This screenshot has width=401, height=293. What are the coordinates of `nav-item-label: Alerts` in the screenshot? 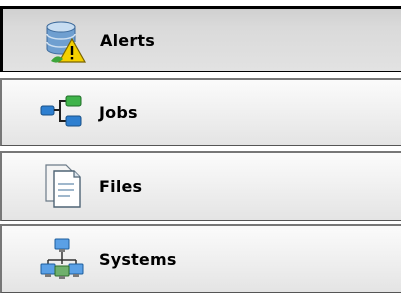 It's located at (127, 40).